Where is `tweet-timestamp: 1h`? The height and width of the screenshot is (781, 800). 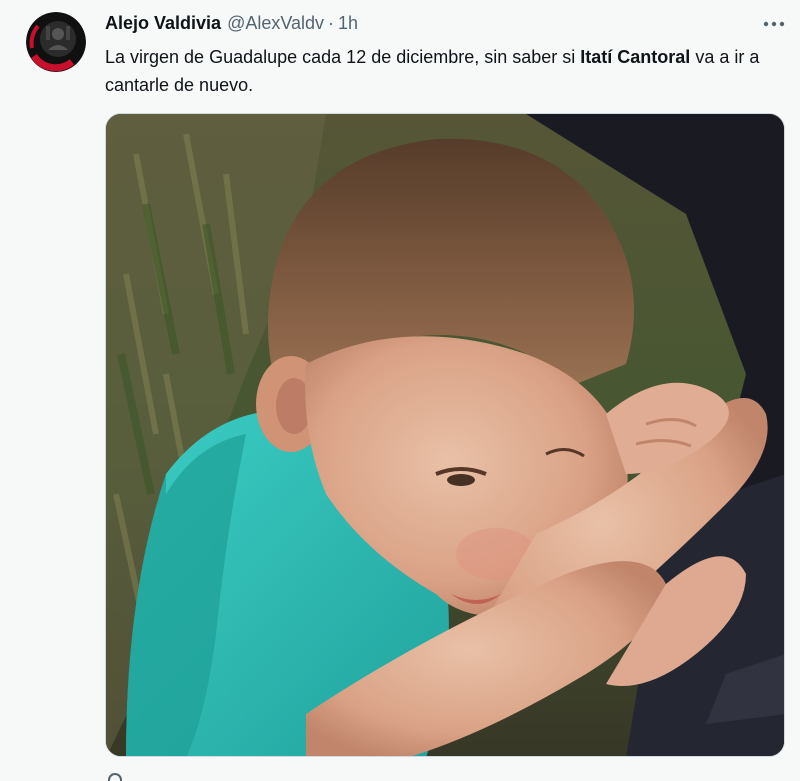 tweet-timestamp: 1h is located at coordinates (348, 23).